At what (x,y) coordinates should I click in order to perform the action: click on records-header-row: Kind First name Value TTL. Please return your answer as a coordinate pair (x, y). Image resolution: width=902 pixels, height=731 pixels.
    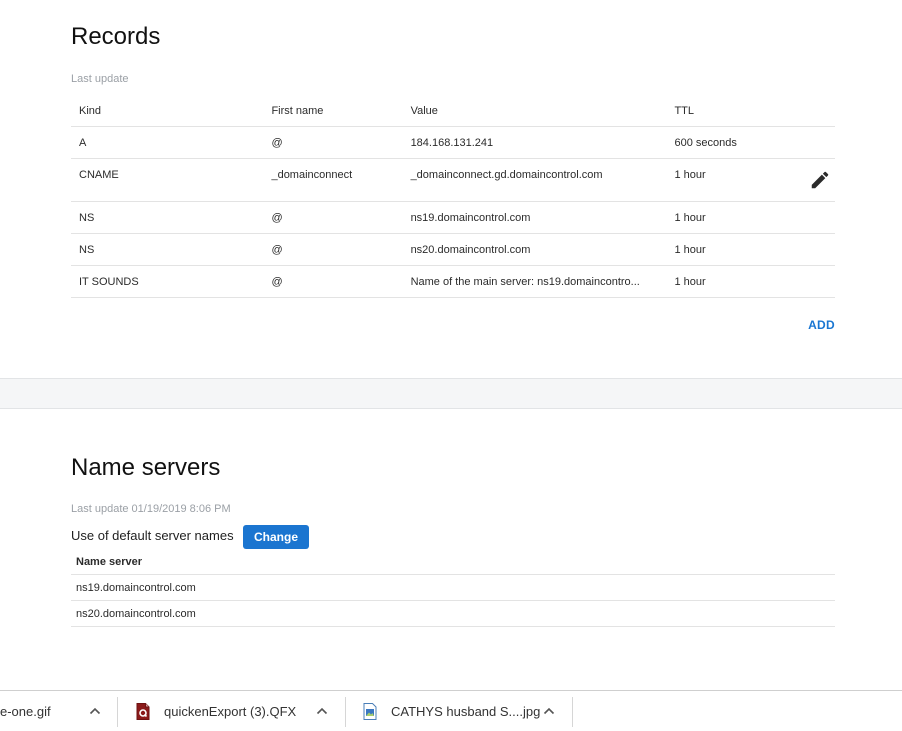
    Looking at the image, I should click on (453, 111).